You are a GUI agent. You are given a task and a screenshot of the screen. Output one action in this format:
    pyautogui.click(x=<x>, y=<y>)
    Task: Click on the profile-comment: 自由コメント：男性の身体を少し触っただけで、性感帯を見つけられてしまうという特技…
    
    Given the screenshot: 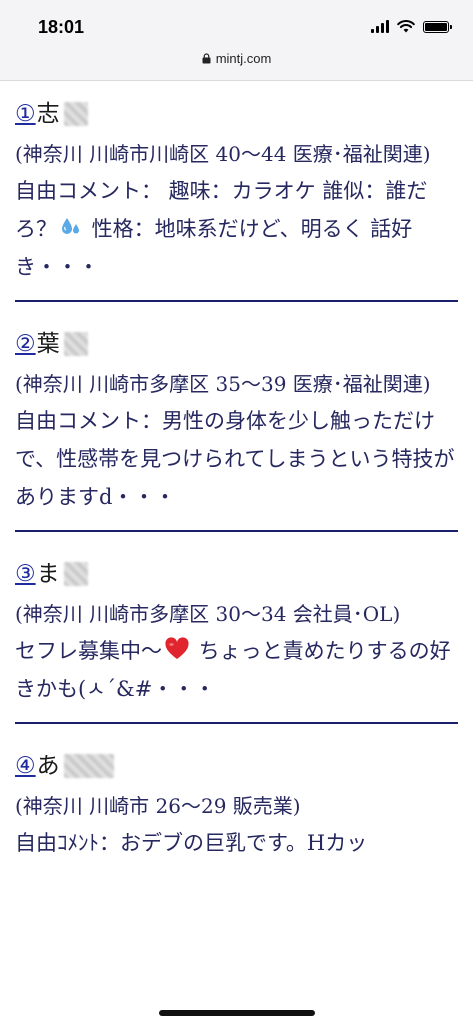 What is the action you would take?
    pyautogui.click(x=235, y=459)
    